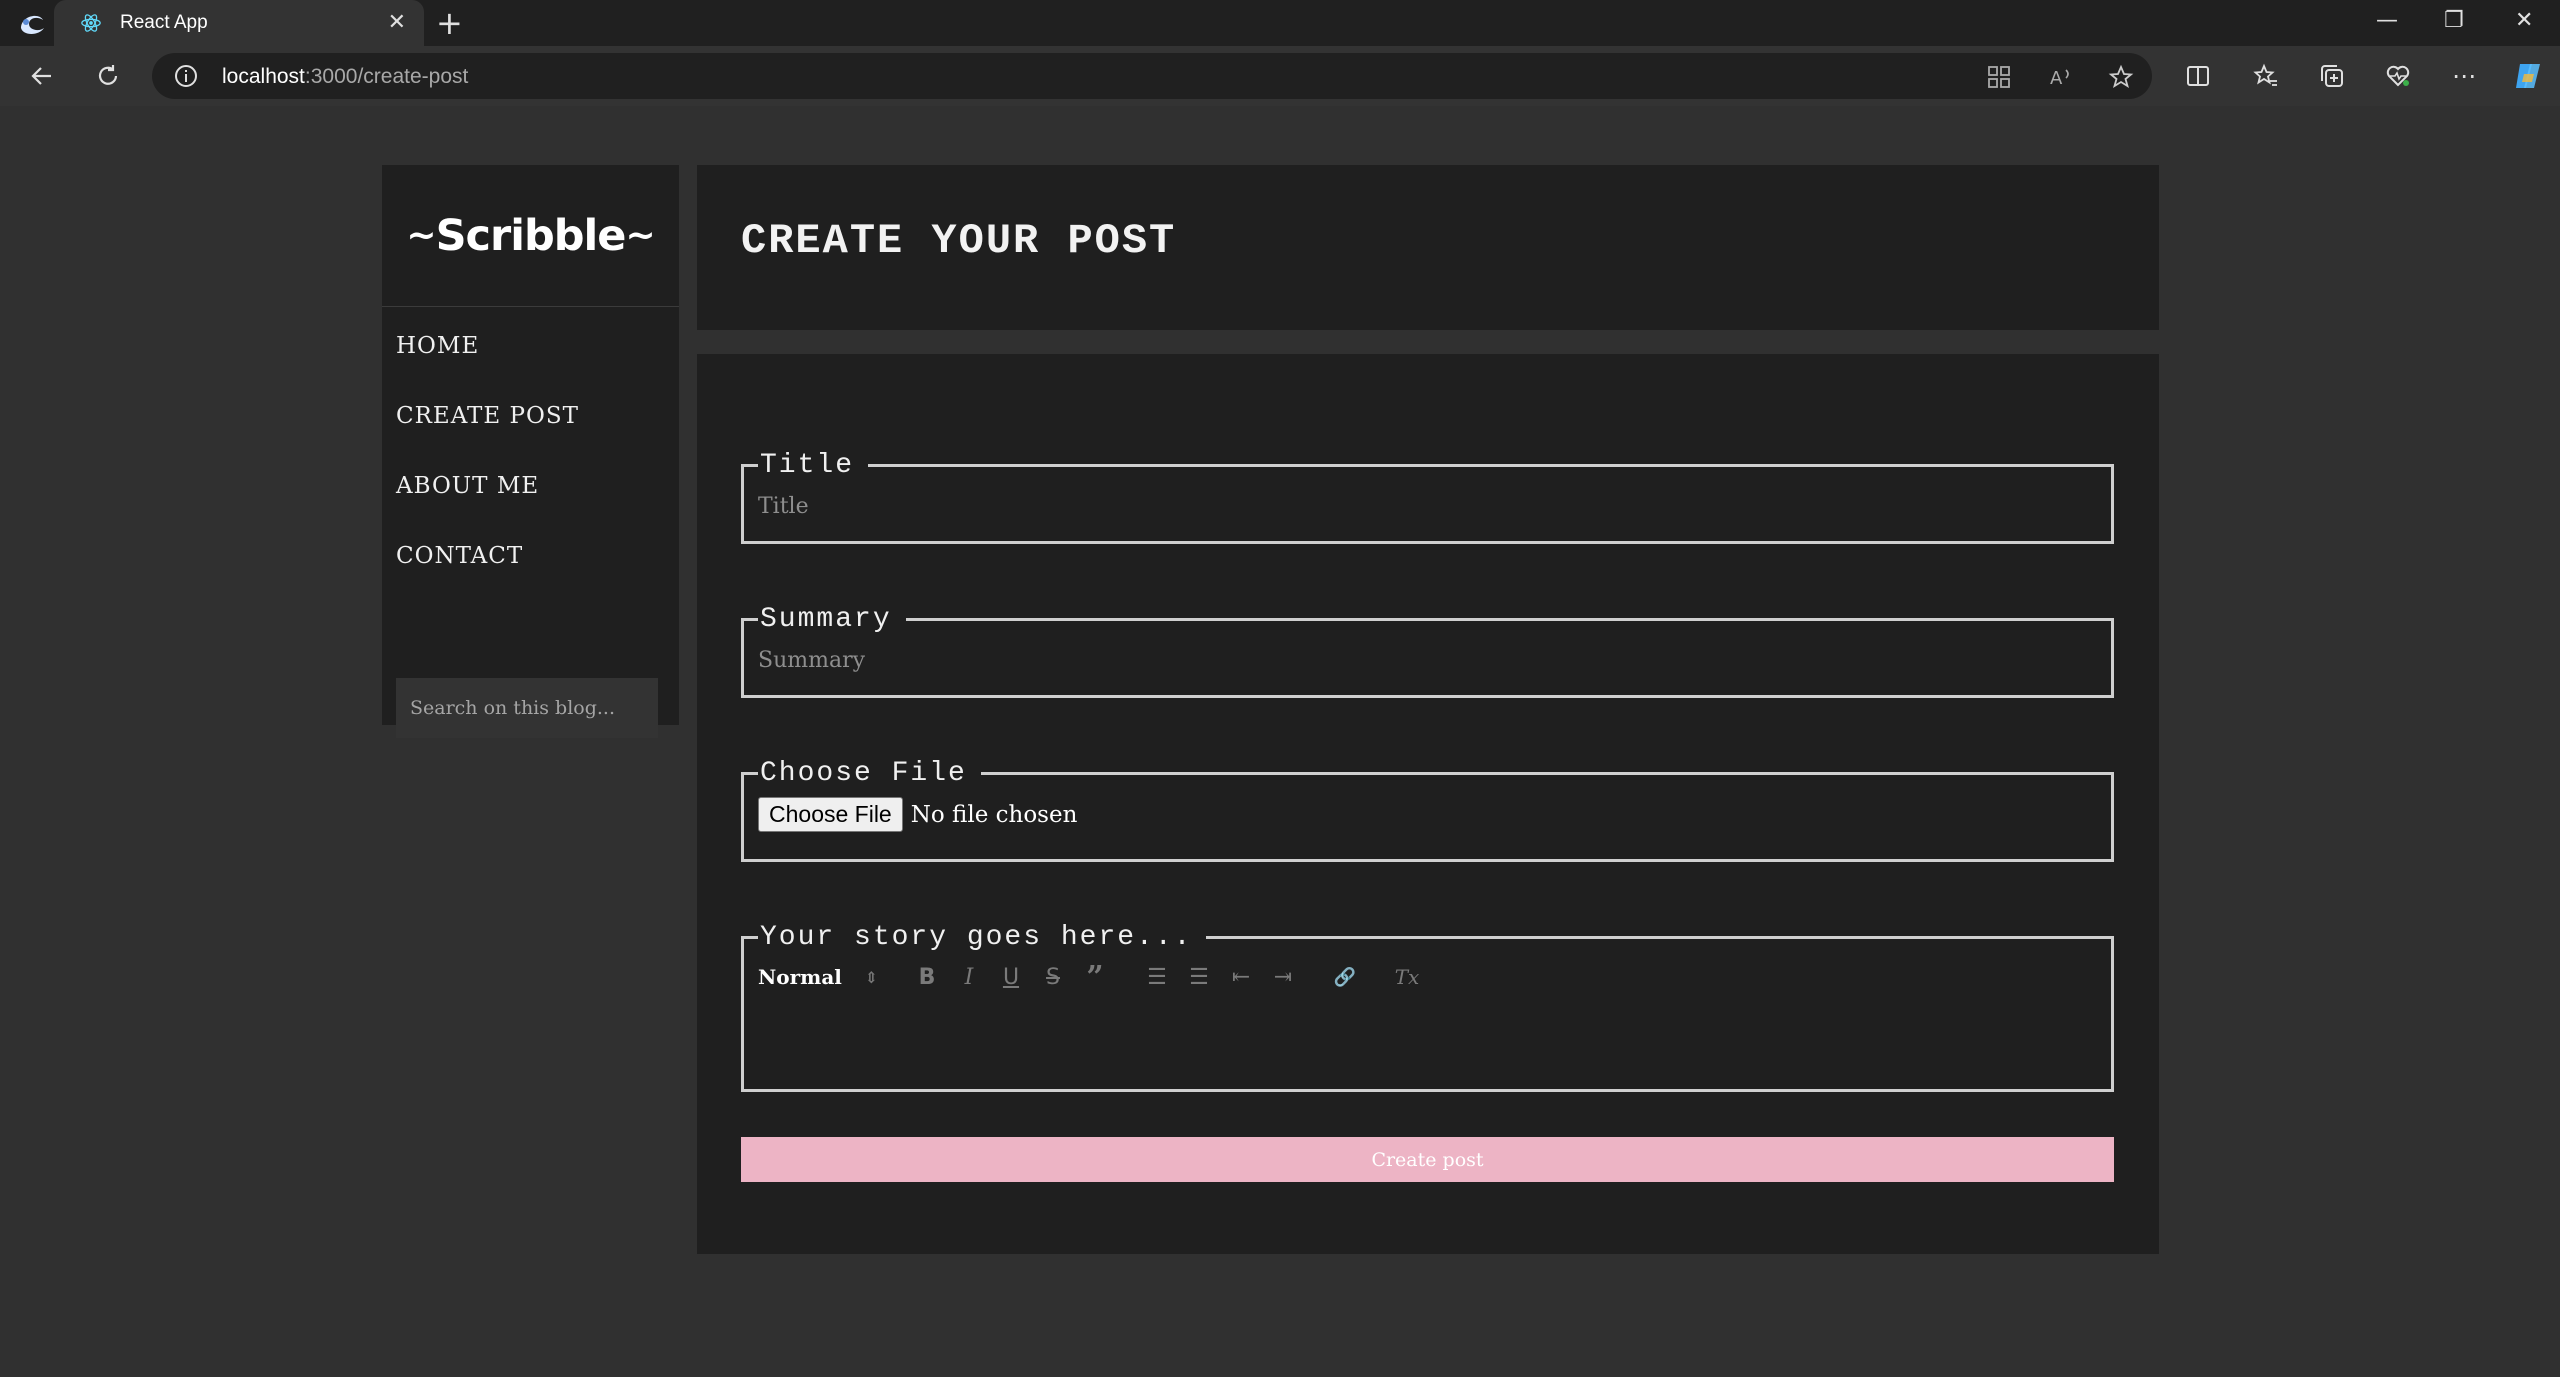 Image resolution: width=2560 pixels, height=1377 pixels. I want to click on active-tab: React App ✕, so click(239, 23).